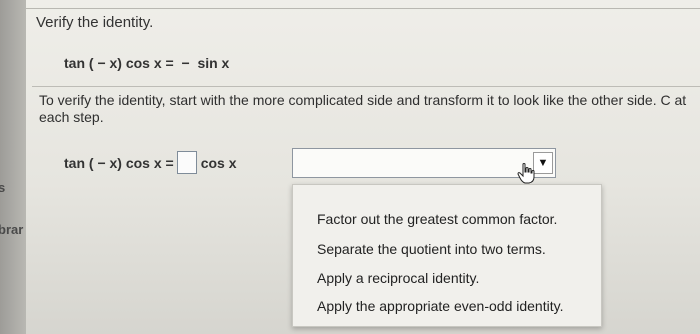  I want to click on answer-box, so click(186, 162).